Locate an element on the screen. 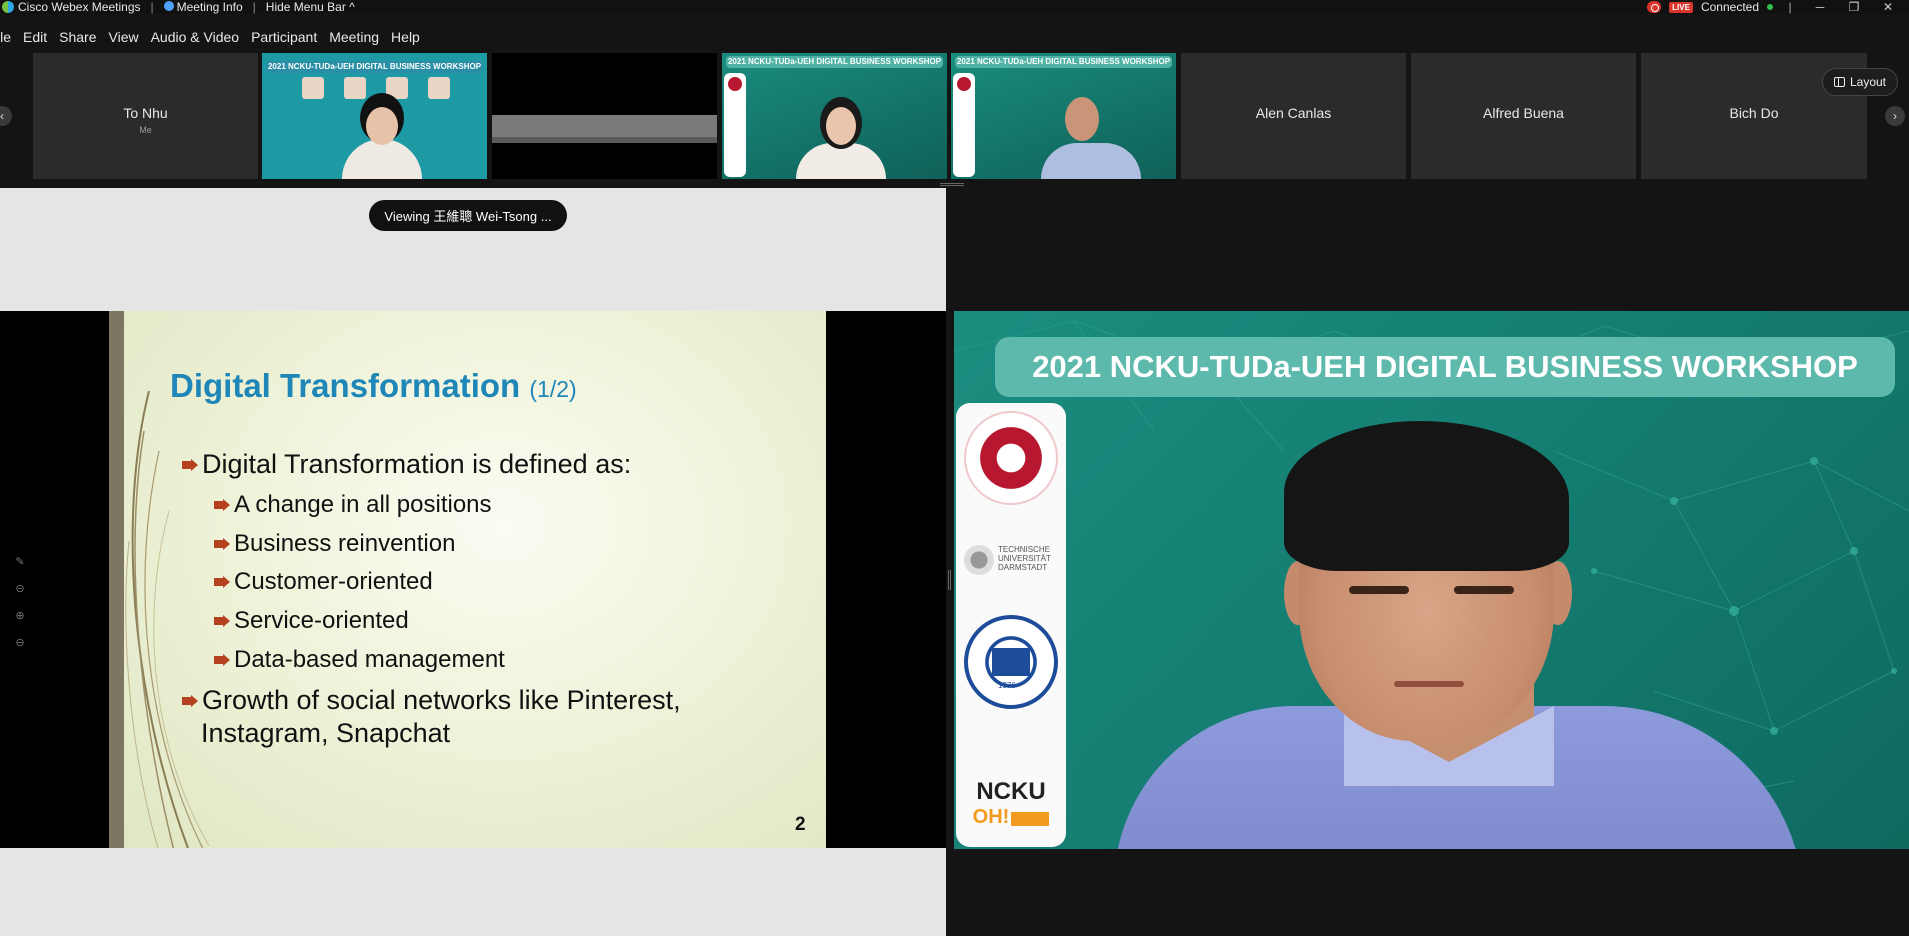 This screenshot has width=1909, height=936. oh-logo-box is located at coordinates (1030, 818).